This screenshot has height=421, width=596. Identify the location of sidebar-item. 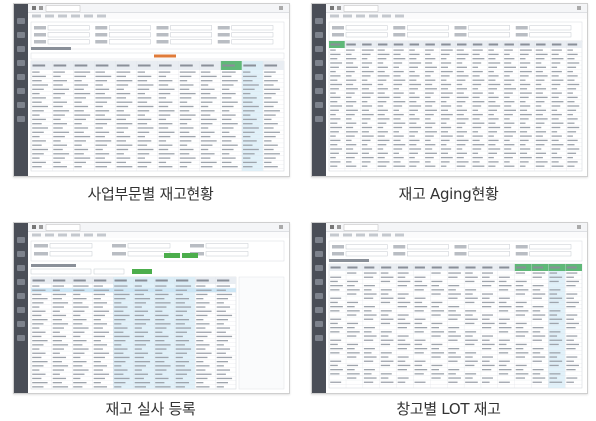
(21, 324).